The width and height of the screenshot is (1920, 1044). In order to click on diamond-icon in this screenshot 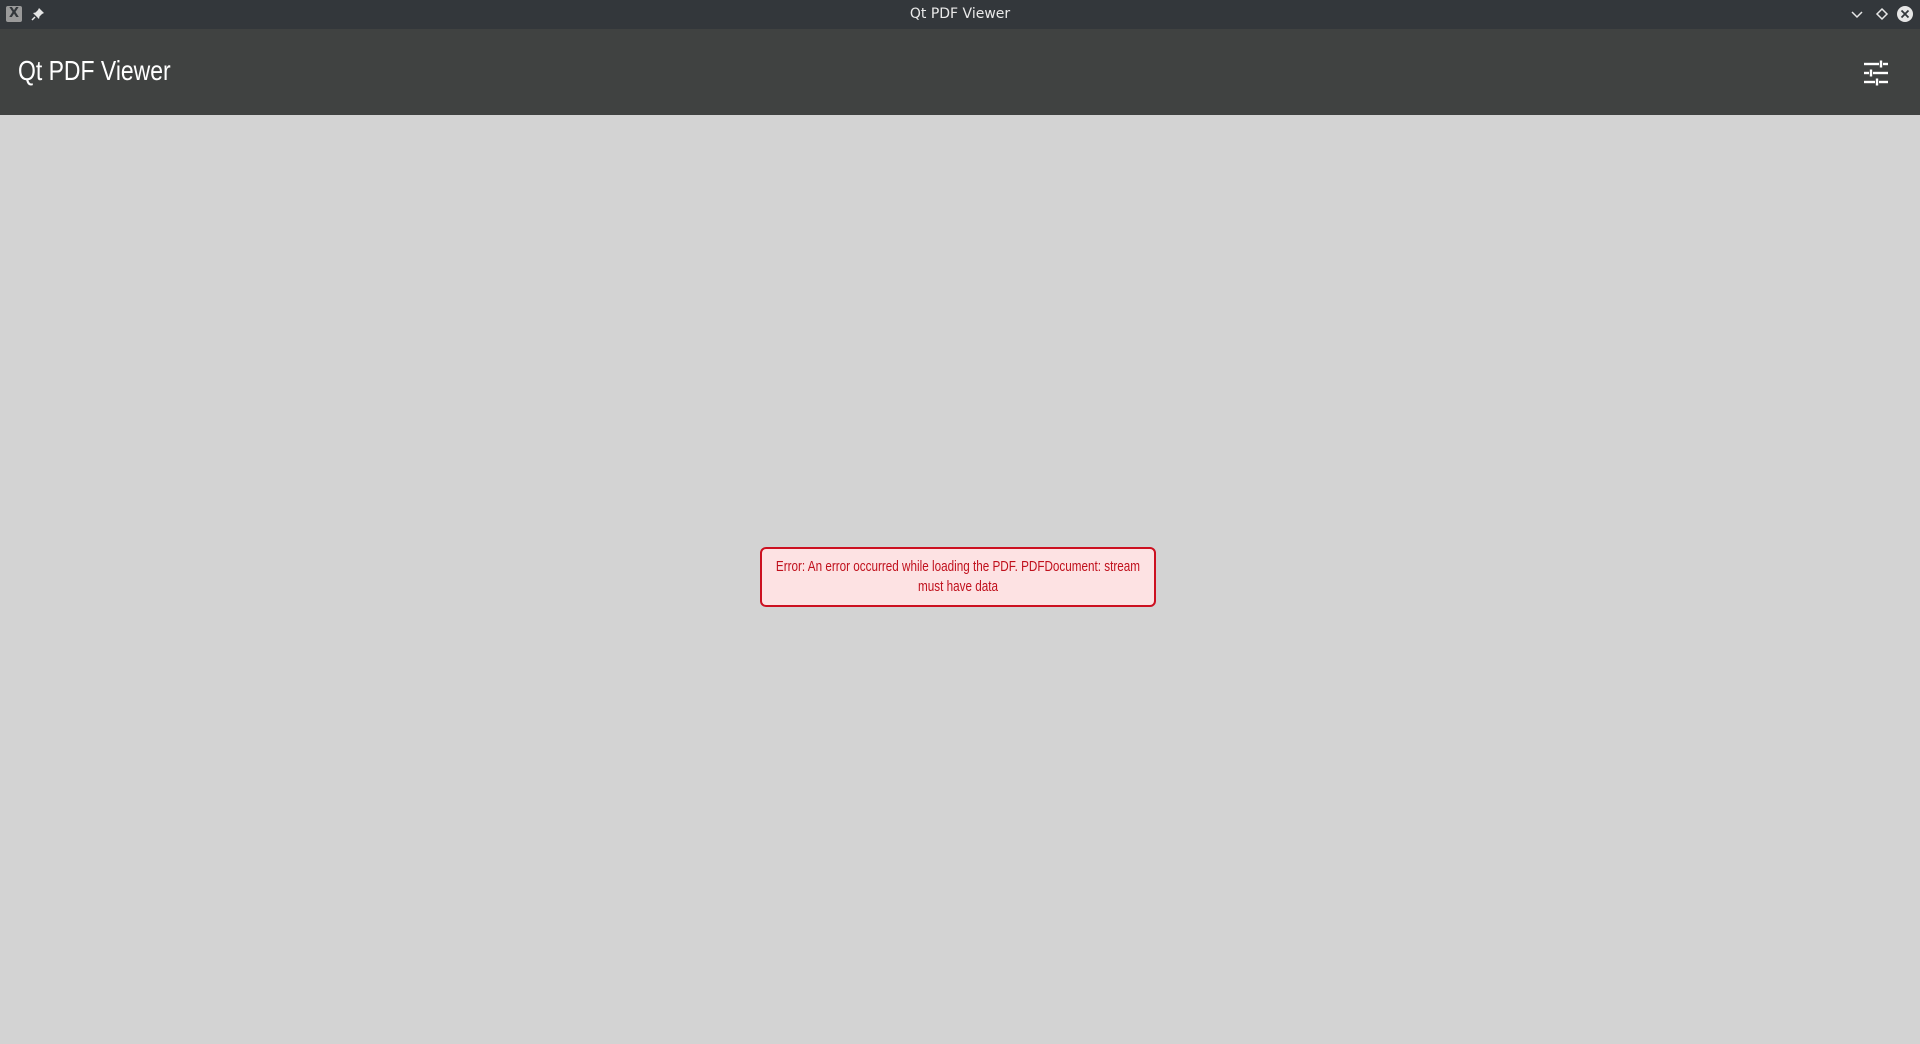, I will do `click(1882, 14)`.